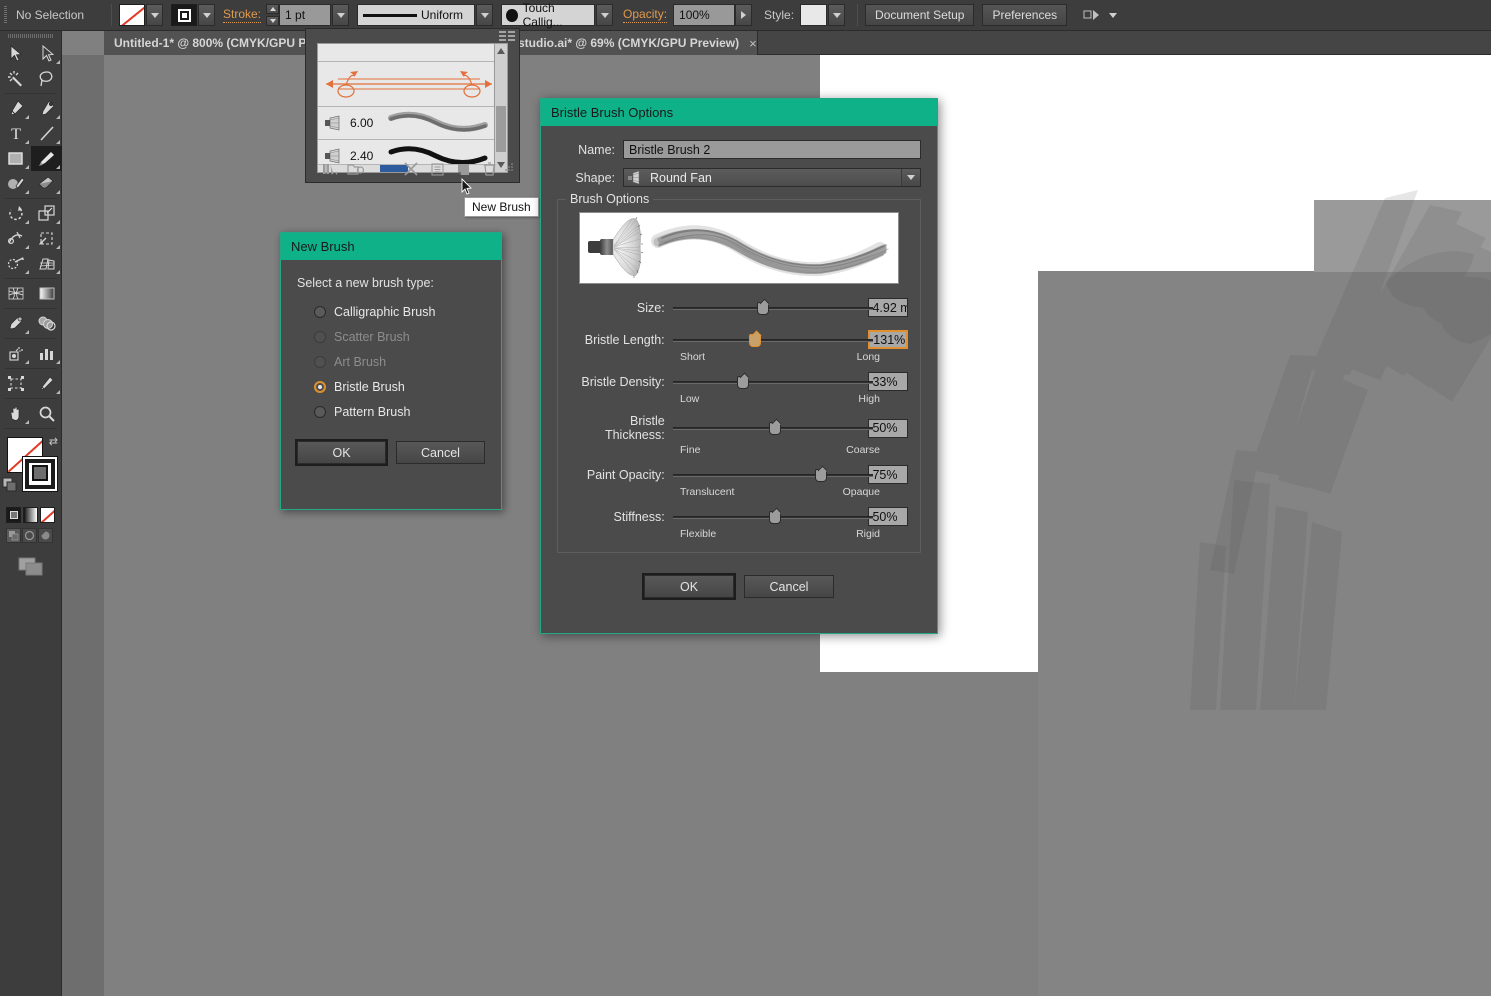  What do you see at coordinates (46, 158) in the screenshot?
I see `paintbrush-tool` at bounding box center [46, 158].